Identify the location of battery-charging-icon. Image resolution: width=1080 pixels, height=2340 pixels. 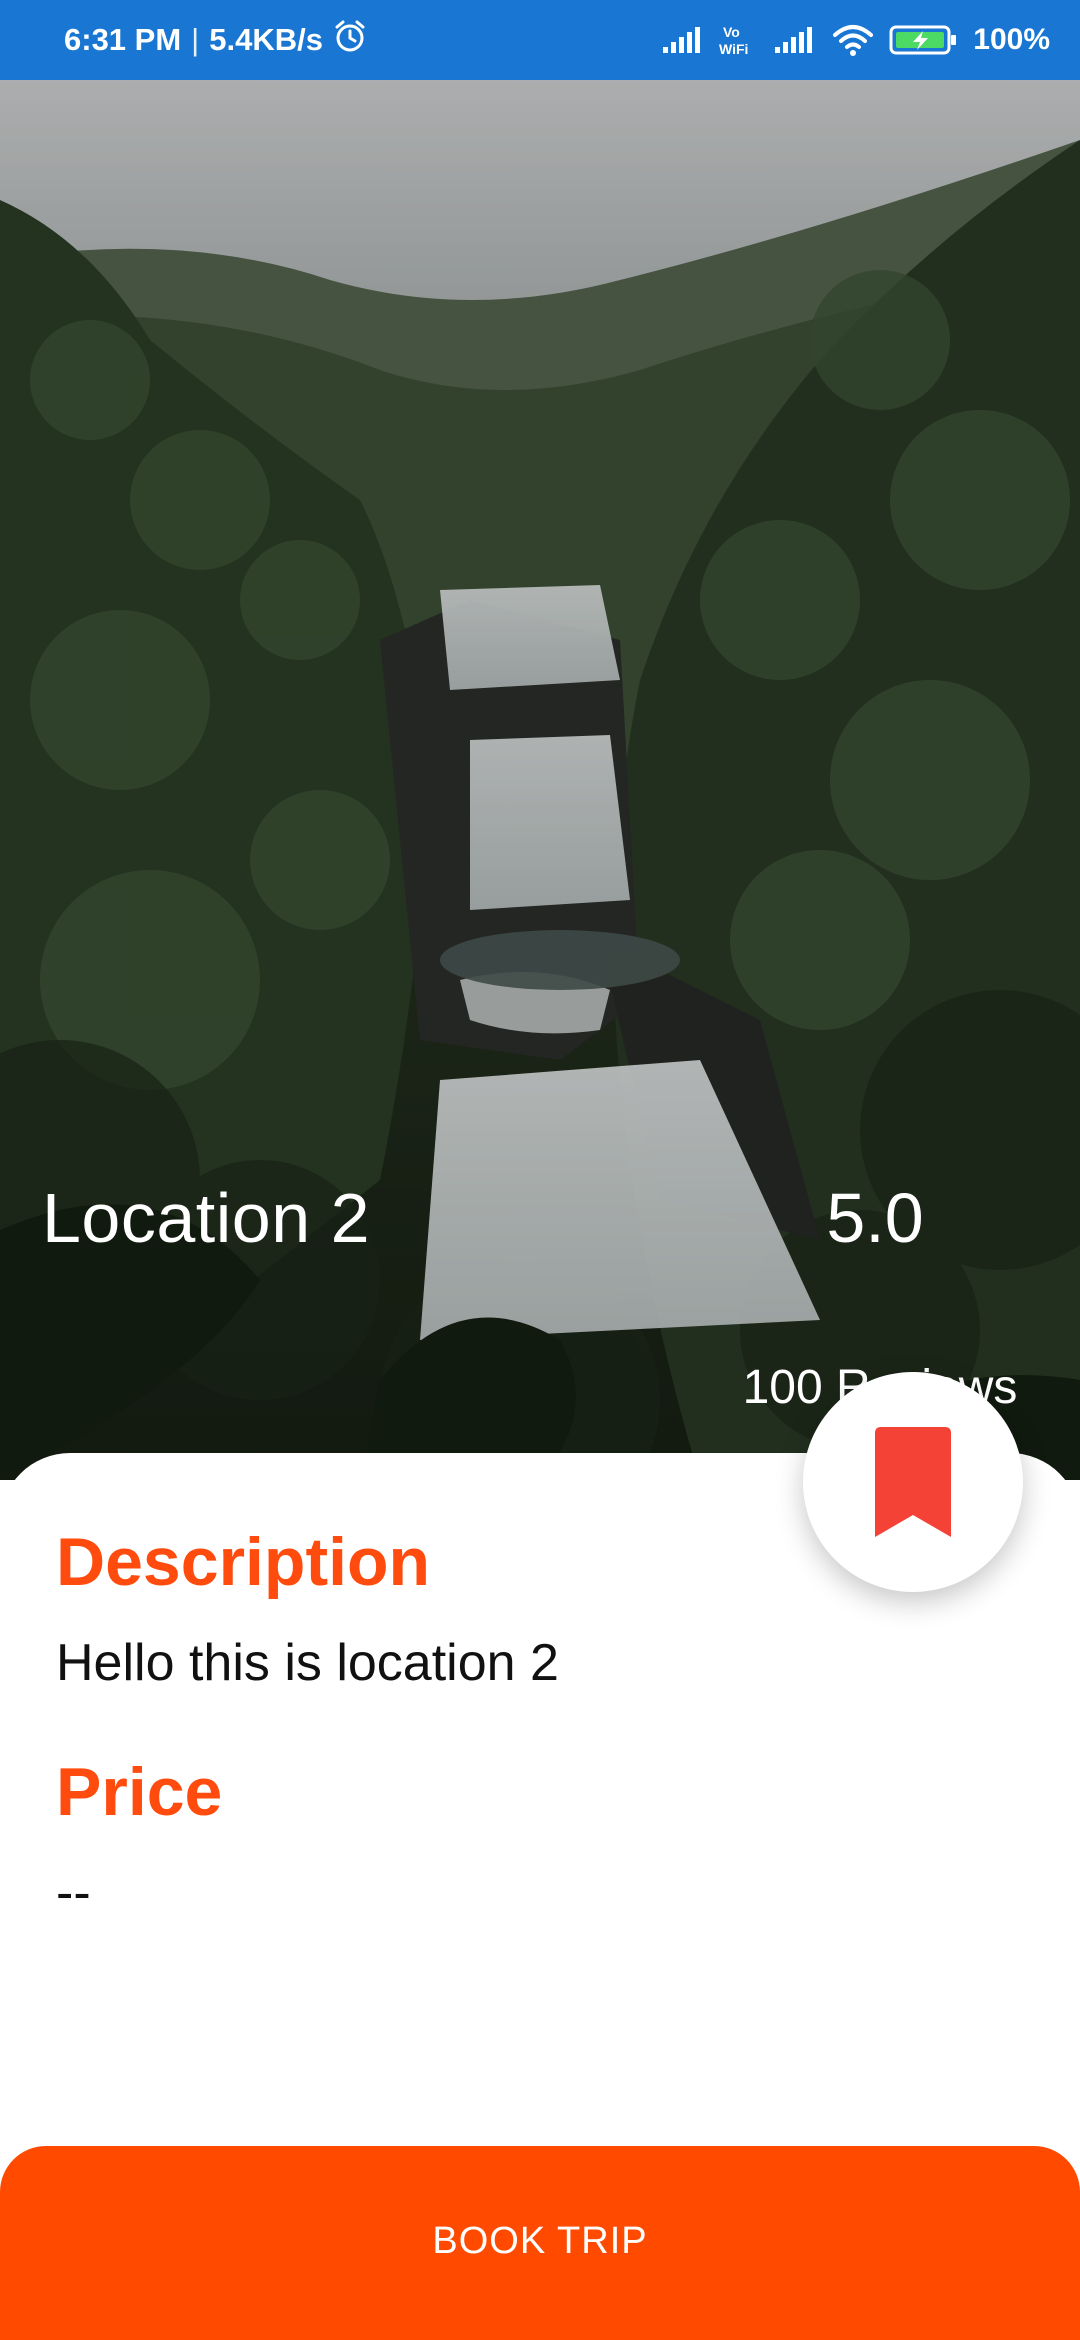
(924, 40).